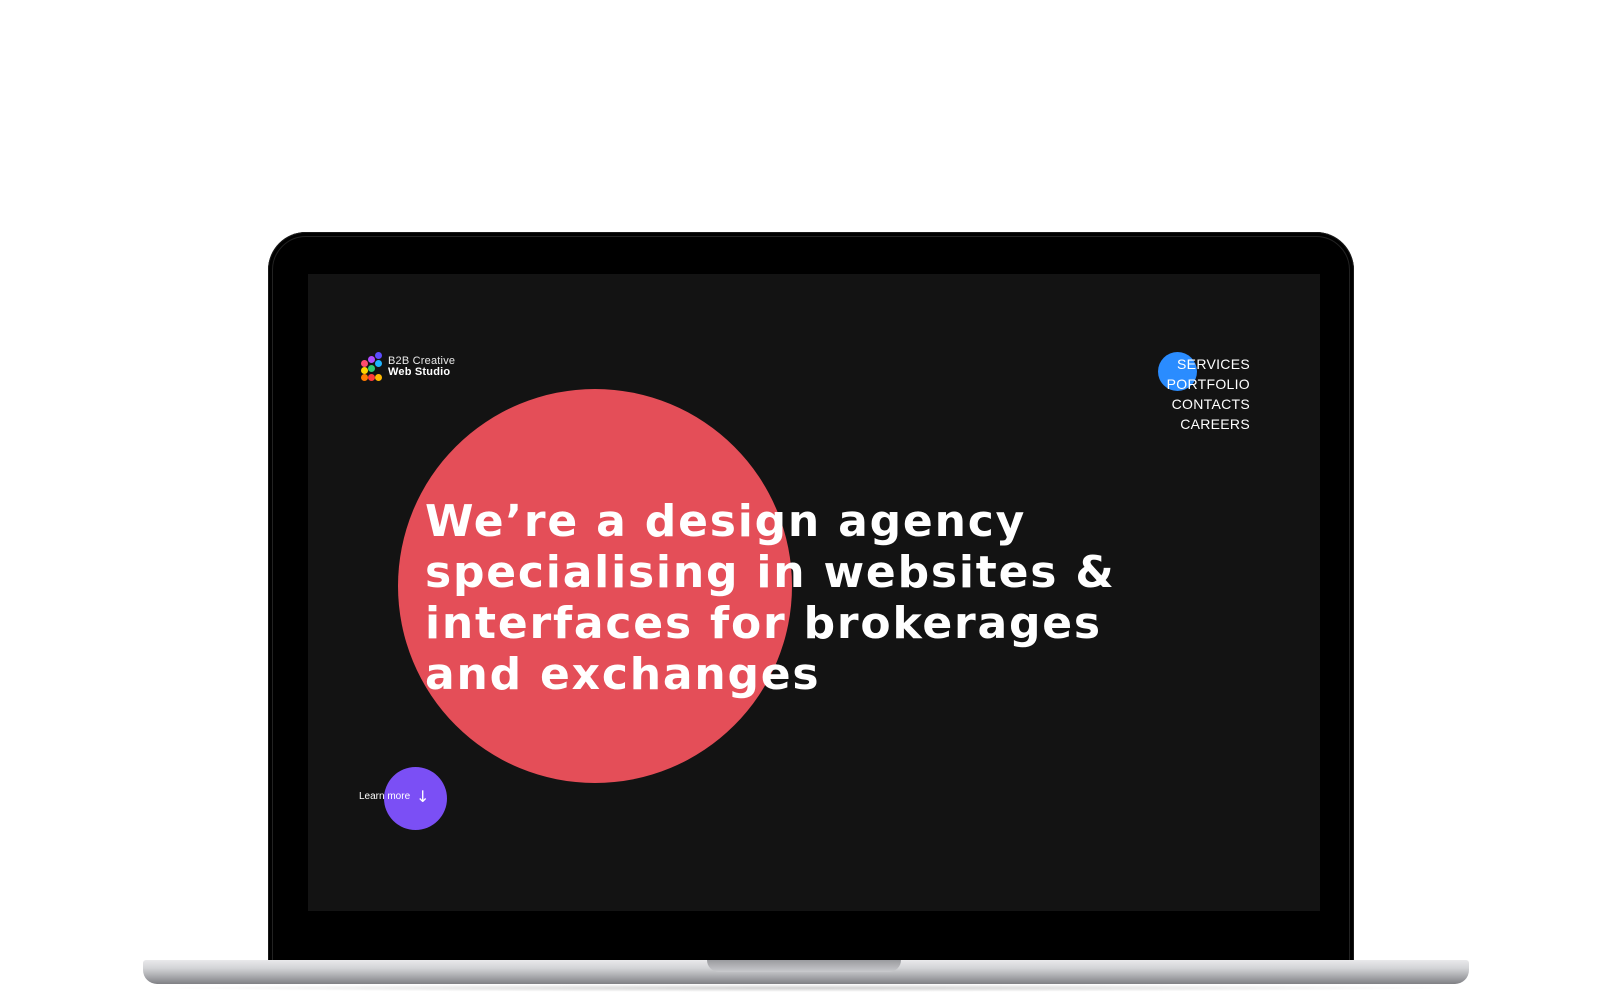 This screenshot has height=1005, width=1600. Describe the element at coordinates (1208, 384) in the screenshot. I see `nav-link-portfolio: PORTFOLIO` at that location.